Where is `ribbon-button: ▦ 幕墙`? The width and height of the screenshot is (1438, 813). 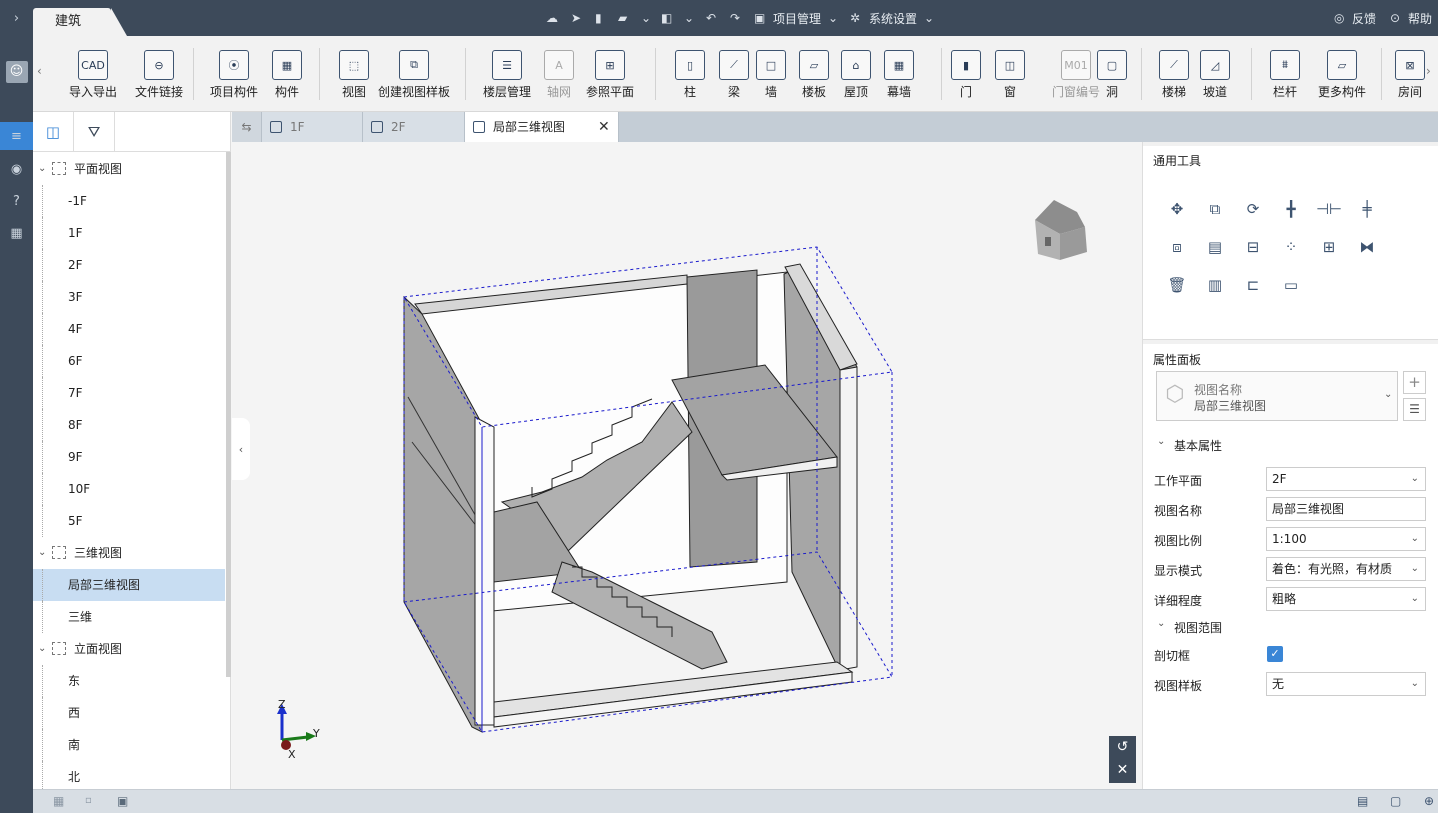
ribbon-button: ▦ 幕墙 is located at coordinates (899, 75).